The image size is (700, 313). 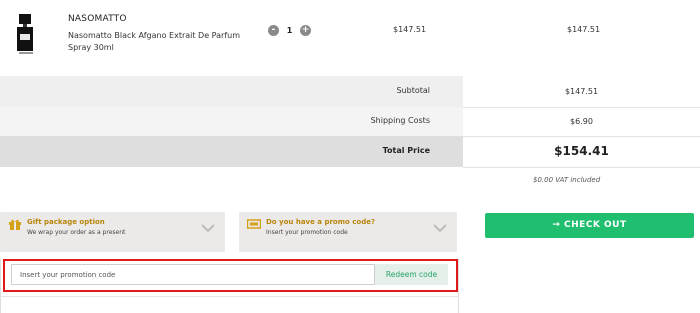 I want to click on subtotal-row: Subtotal $147.51, so click(x=350, y=91).